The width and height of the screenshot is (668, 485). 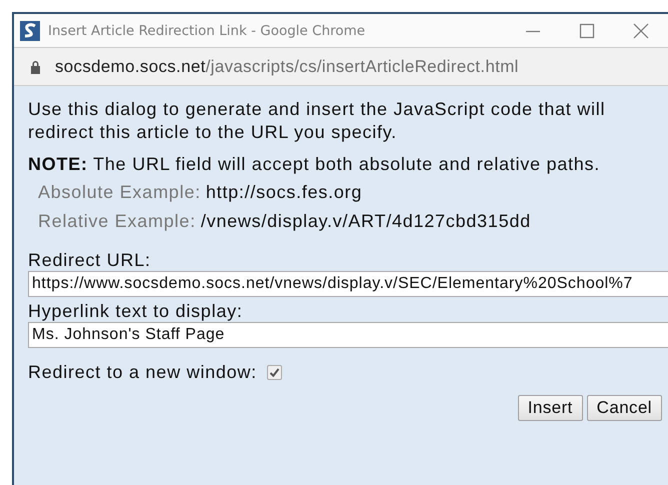 What do you see at coordinates (117, 221) in the screenshot?
I see `example-label: Relative Example:` at bounding box center [117, 221].